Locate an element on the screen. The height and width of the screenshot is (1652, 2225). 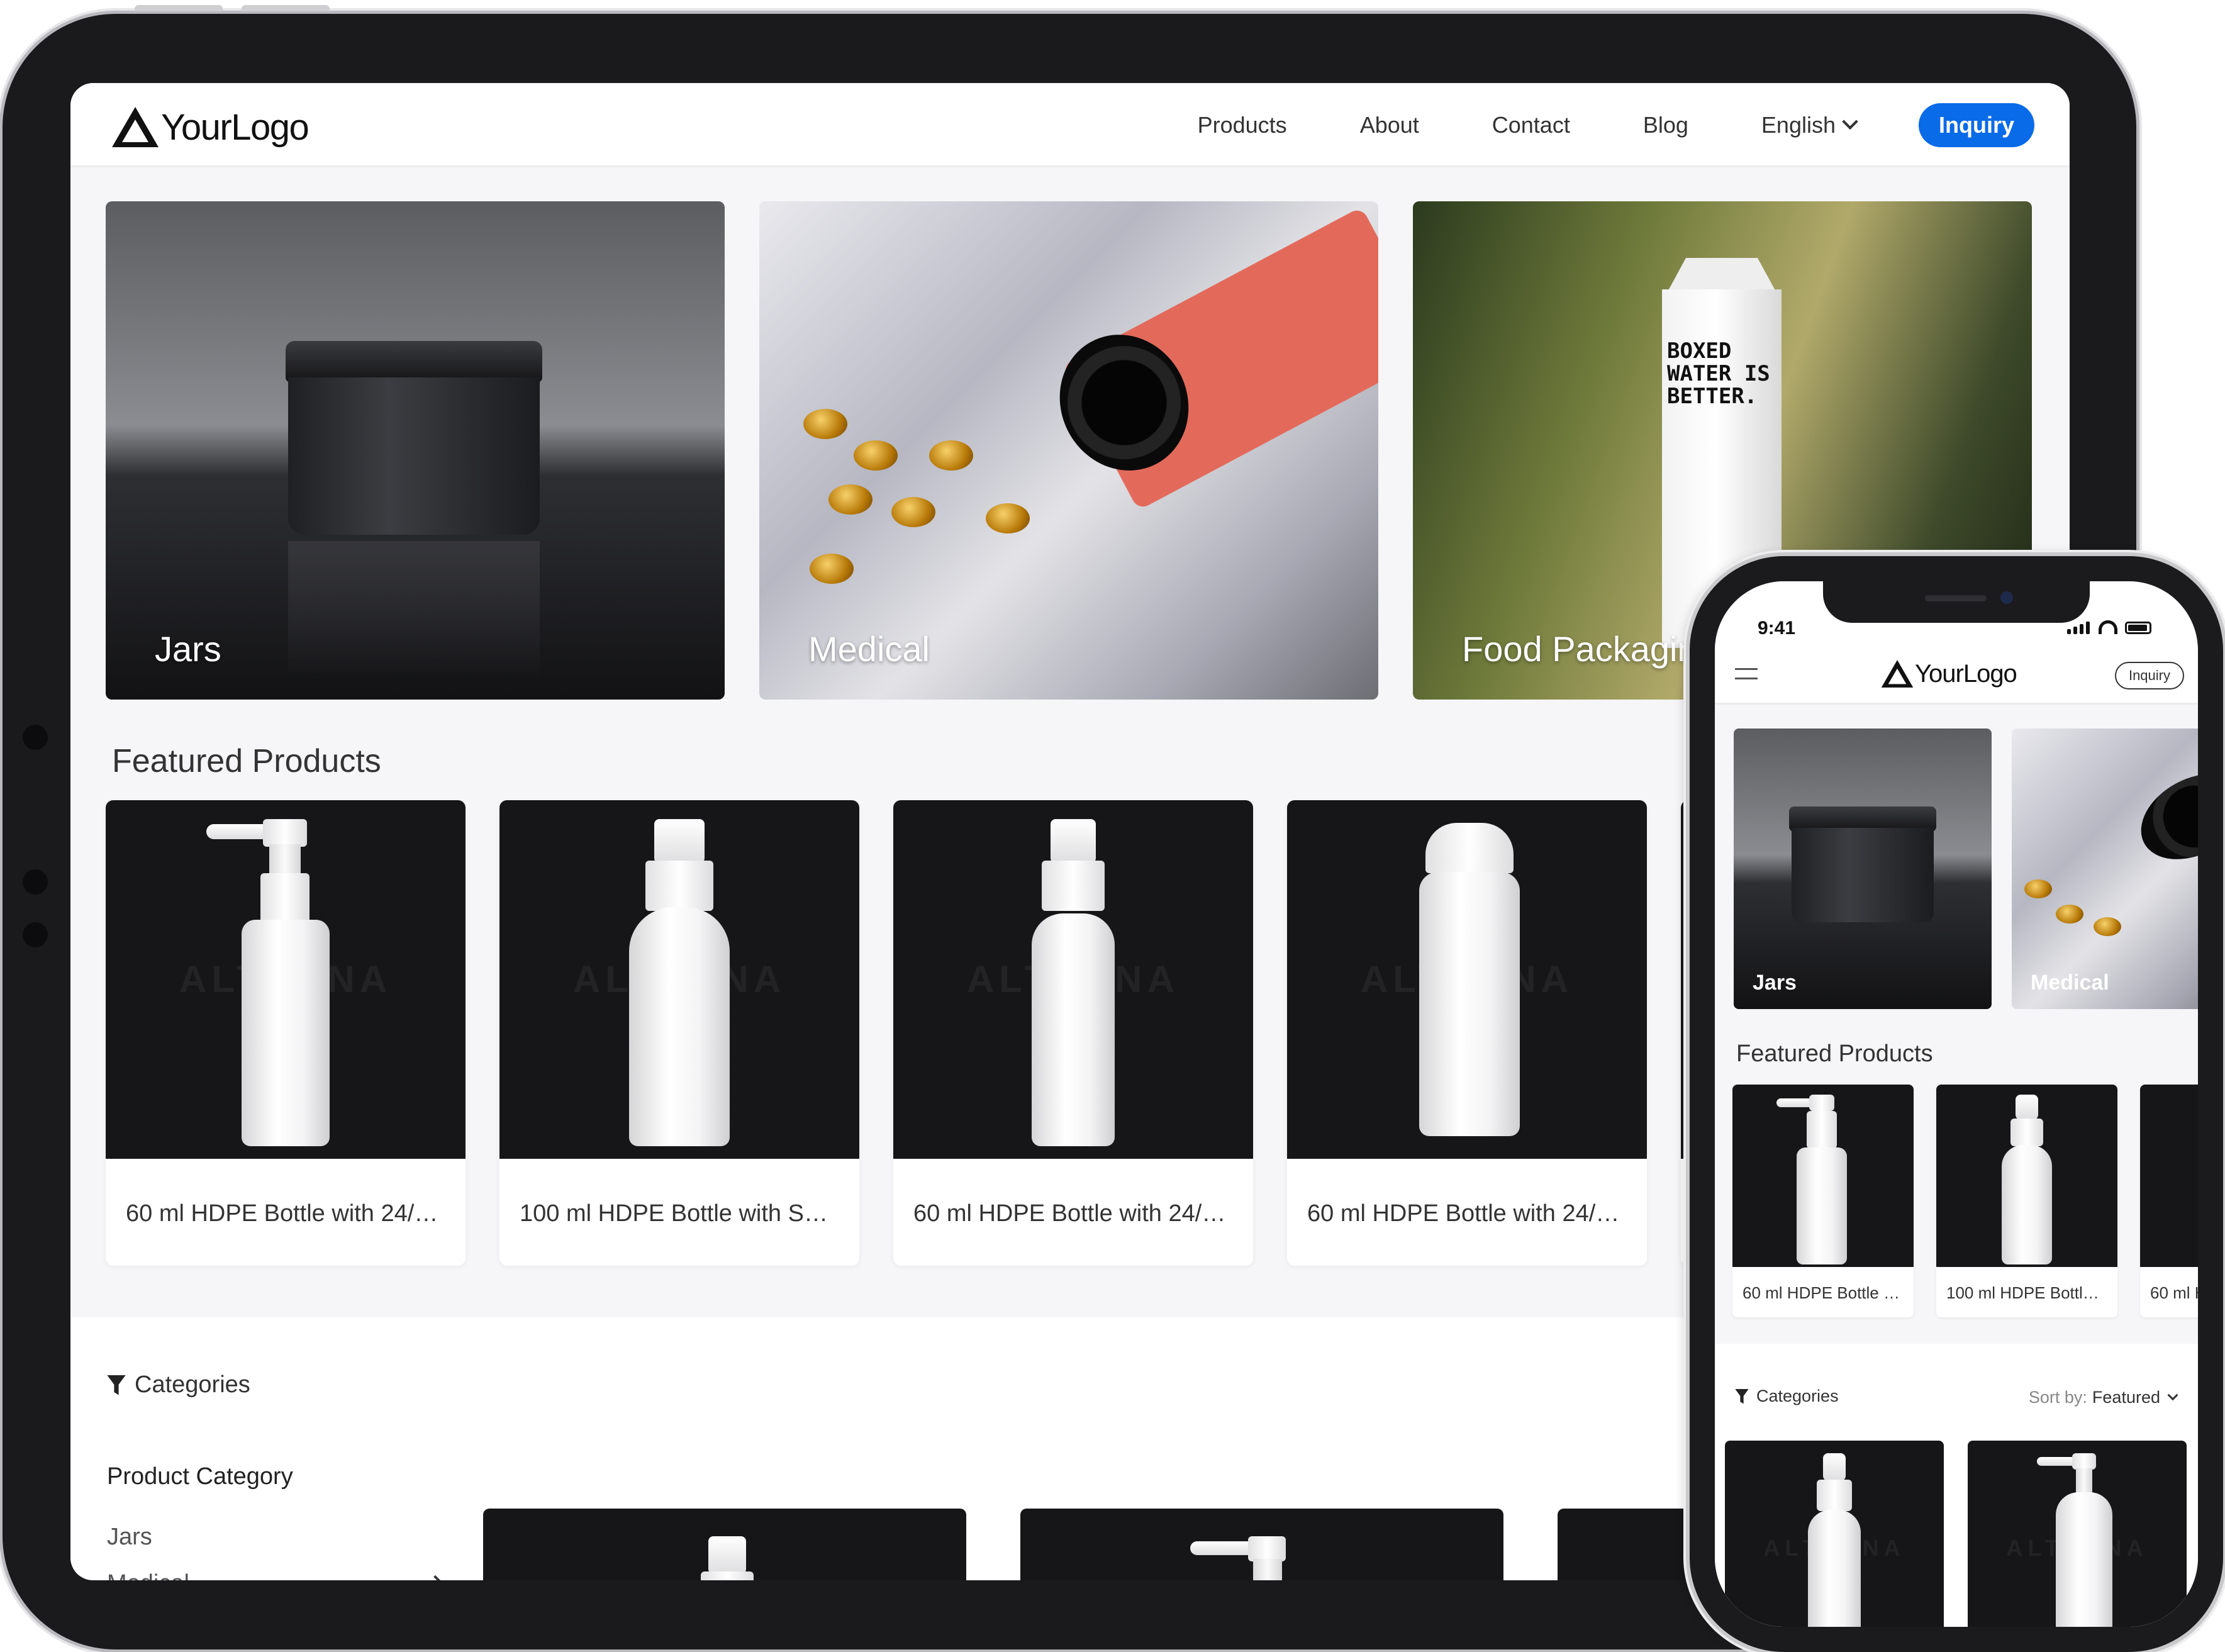
signal-icon is located at coordinates (2069, 631).